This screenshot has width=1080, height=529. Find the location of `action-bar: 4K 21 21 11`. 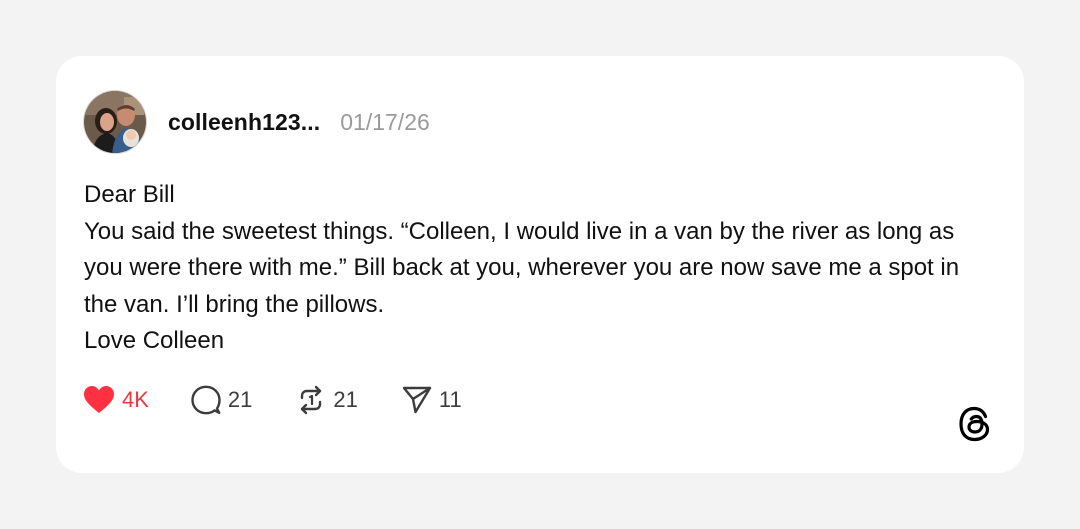

action-bar: 4K 21 21 11 is located at coordinates (272, 400).